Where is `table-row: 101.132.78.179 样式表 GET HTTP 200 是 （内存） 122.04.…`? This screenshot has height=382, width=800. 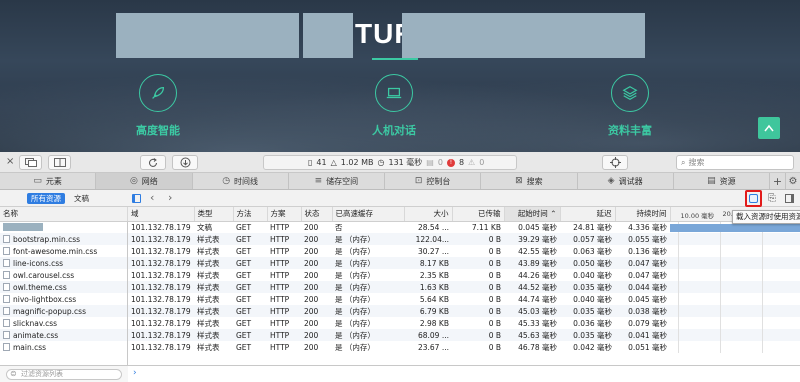
table-row: 101.132.78.179 样式表 GET HTTP 200 是 （内存） 122.04.… is located at coordinates (464, 239).